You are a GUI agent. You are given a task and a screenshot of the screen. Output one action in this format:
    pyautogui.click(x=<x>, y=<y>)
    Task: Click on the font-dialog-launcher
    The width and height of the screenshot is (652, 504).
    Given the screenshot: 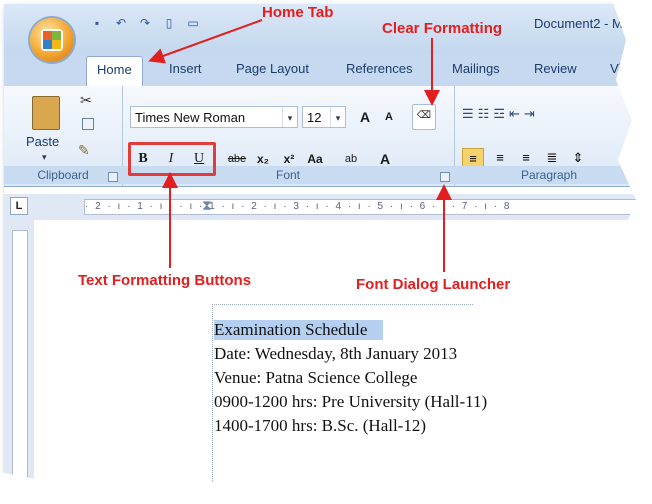 What is the action you would take?
    pyautogui.click(x=445, y=177)
    